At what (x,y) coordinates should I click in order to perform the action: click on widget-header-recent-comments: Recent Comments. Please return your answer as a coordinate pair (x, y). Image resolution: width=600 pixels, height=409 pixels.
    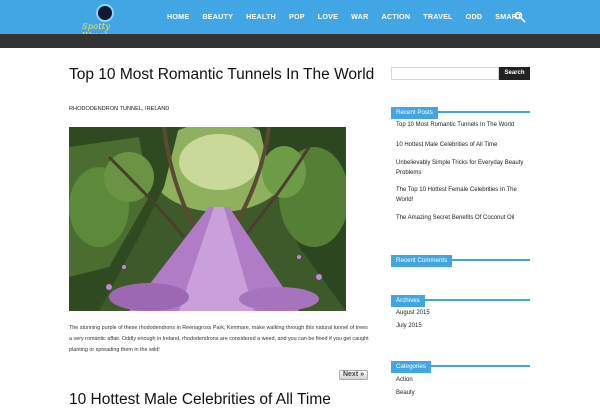
    Looking at the image, I should click on (460, 258).